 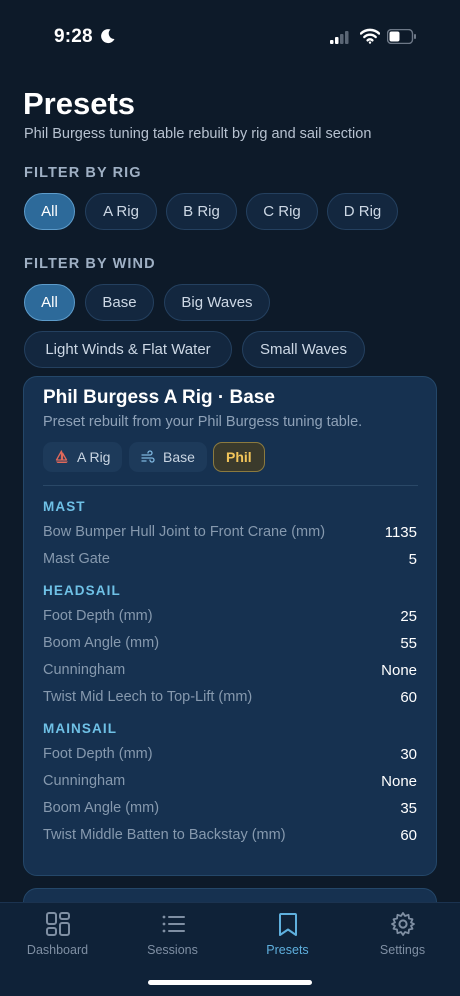 What do you see at coordinates (49, 302) in the screenshot?
I see `wind-chip-all: All` at bounding box center [49, 302].